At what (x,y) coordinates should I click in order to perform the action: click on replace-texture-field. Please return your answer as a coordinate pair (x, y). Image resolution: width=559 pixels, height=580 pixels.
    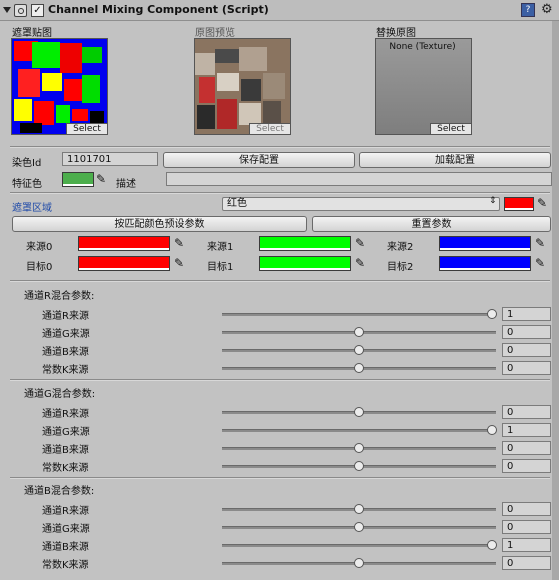
    Looking at the image, I should click on (423, 86).